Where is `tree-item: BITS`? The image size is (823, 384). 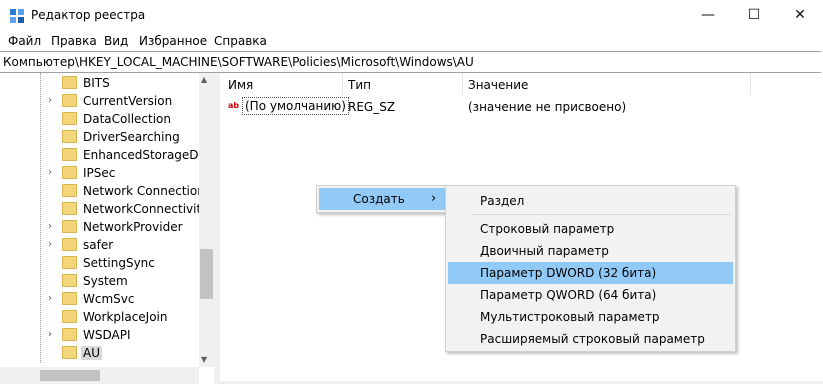 tree-item: BITS is located at coordinates (100, 83).